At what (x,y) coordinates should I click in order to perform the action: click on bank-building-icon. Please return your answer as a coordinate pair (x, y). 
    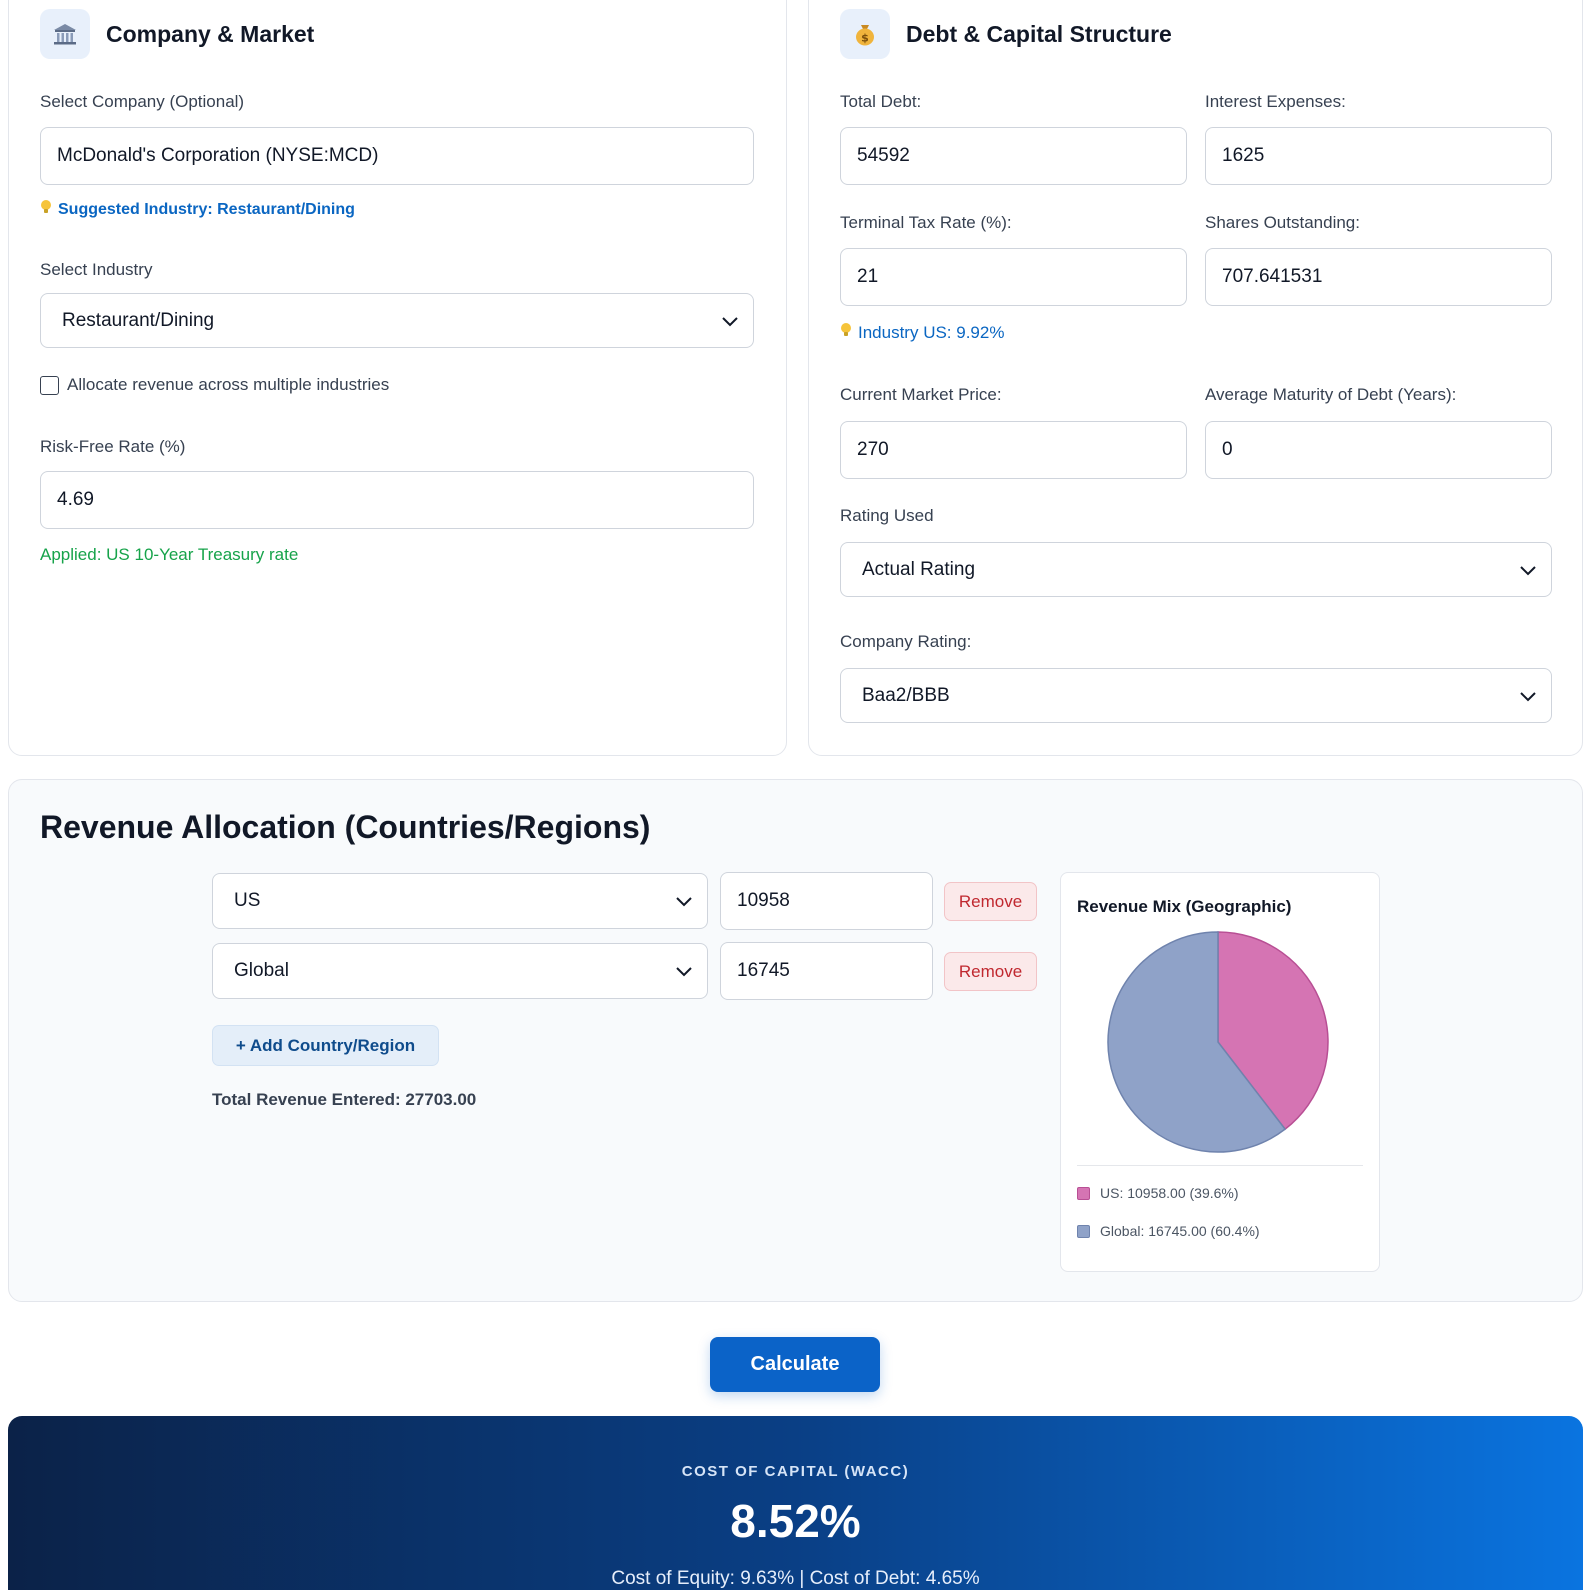
    Looking at the image, I should click on (65, 34).